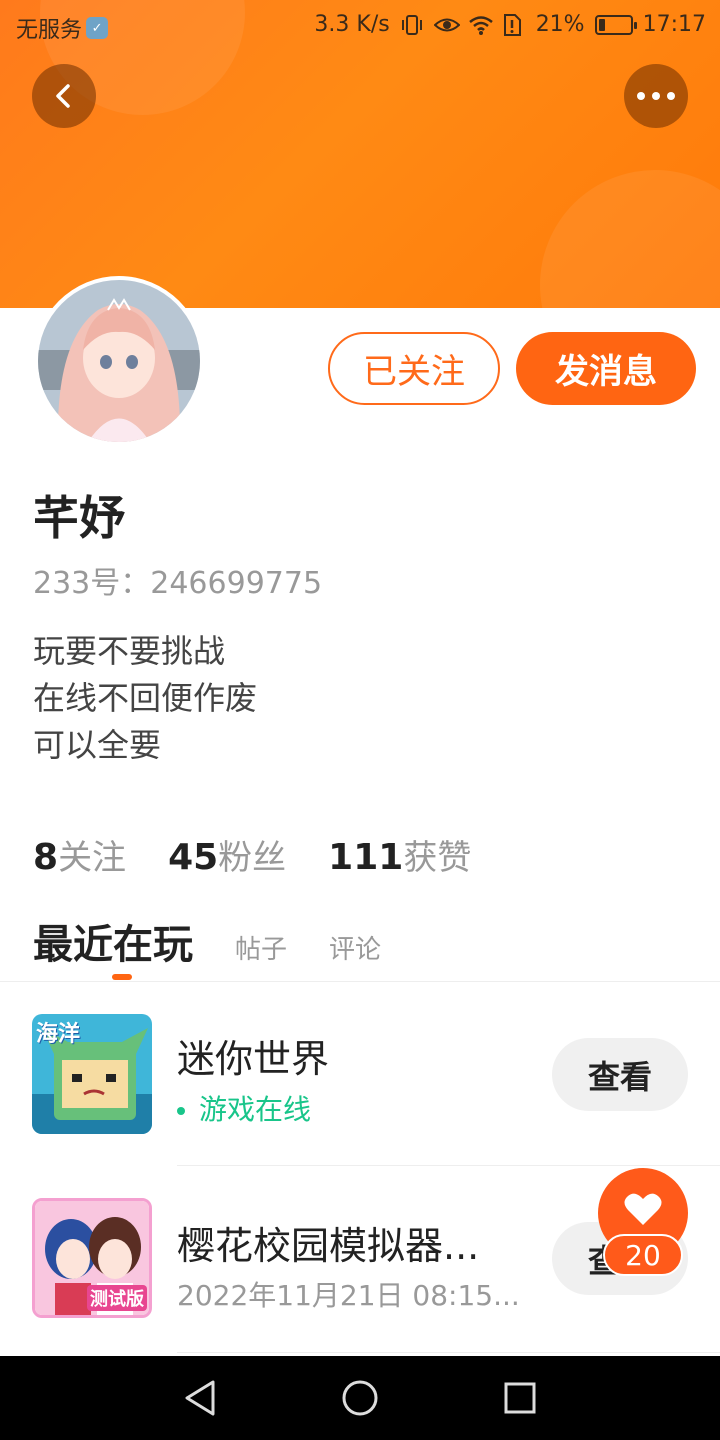  What do you see at coordinates (447, 25) in the screenshot?
I see `eye-icon` at bounding box center [447, 25].